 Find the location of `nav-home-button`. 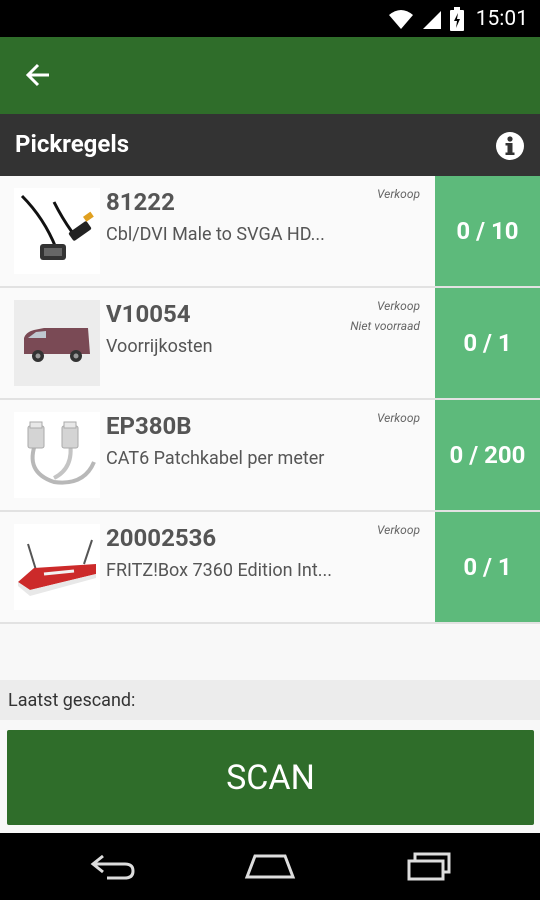

nav-home-button is located at coordinates (270, 866).